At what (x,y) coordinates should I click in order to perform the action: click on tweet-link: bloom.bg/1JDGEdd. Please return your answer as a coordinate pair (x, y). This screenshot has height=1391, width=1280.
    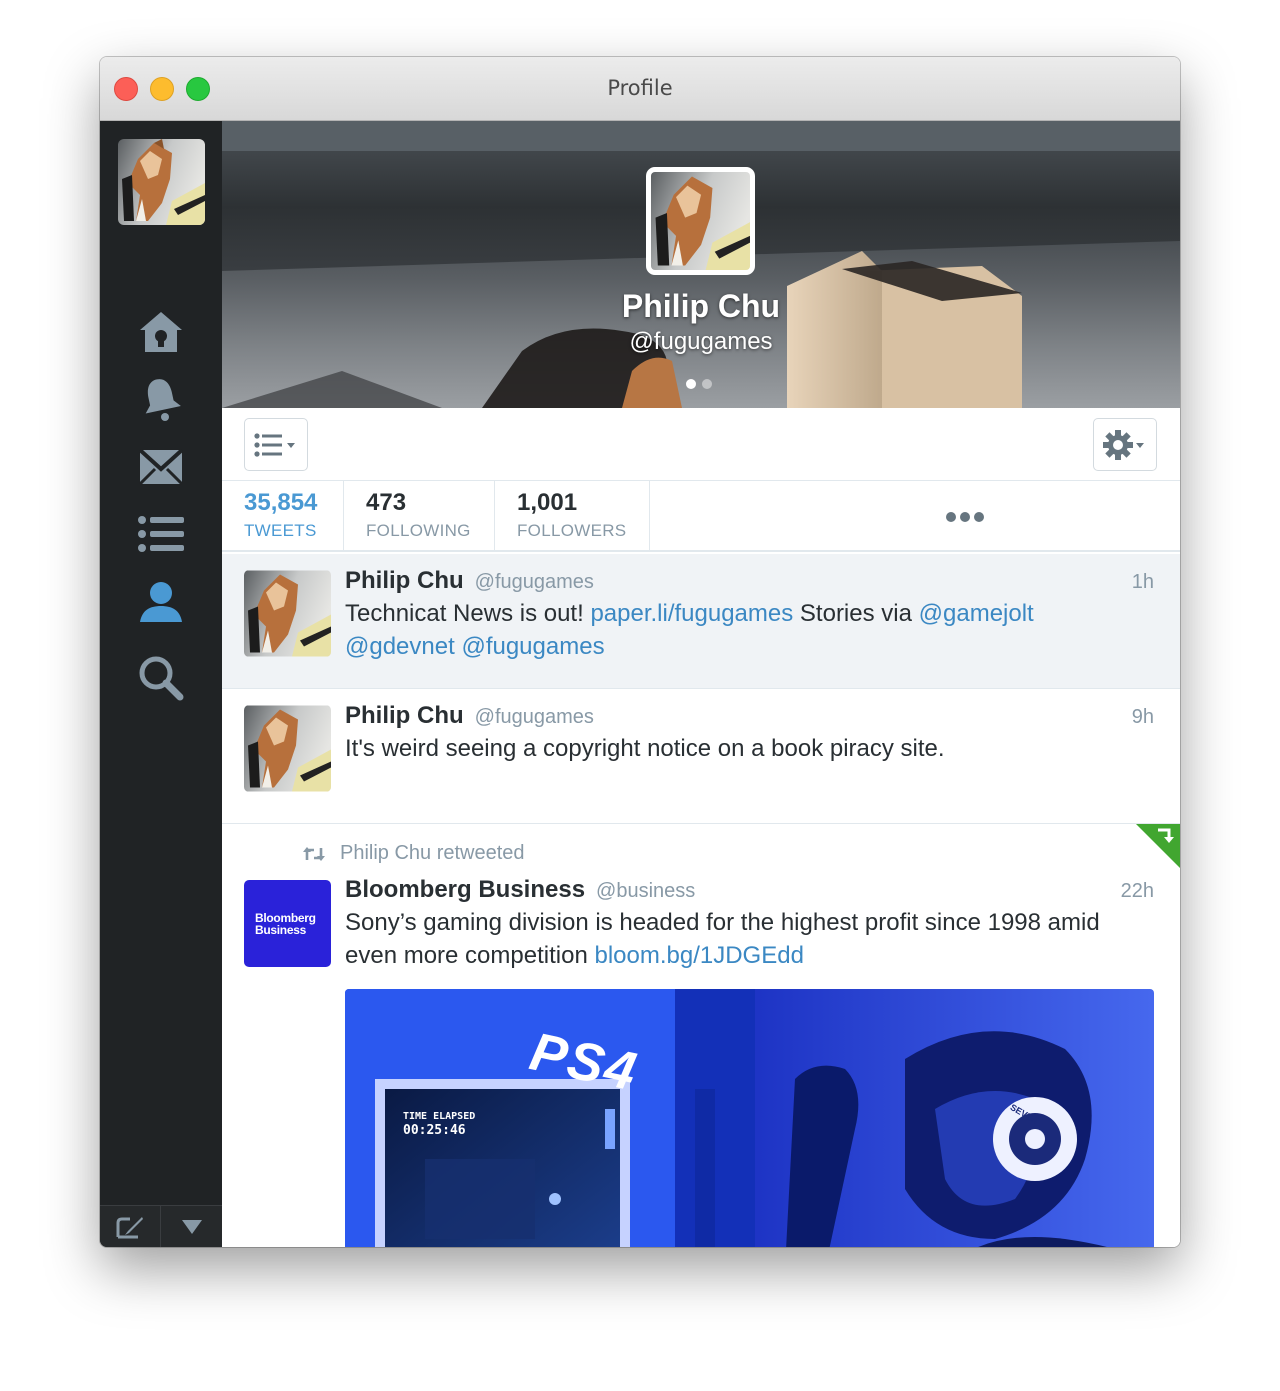
    Looking at the image, I should click on (698, 955).